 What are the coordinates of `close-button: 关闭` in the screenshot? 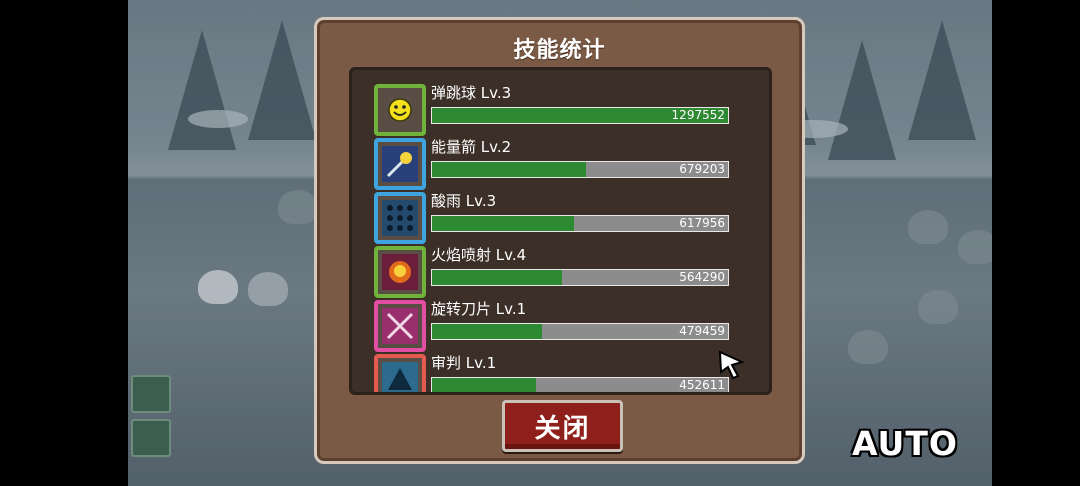 It's located at (562, 426).